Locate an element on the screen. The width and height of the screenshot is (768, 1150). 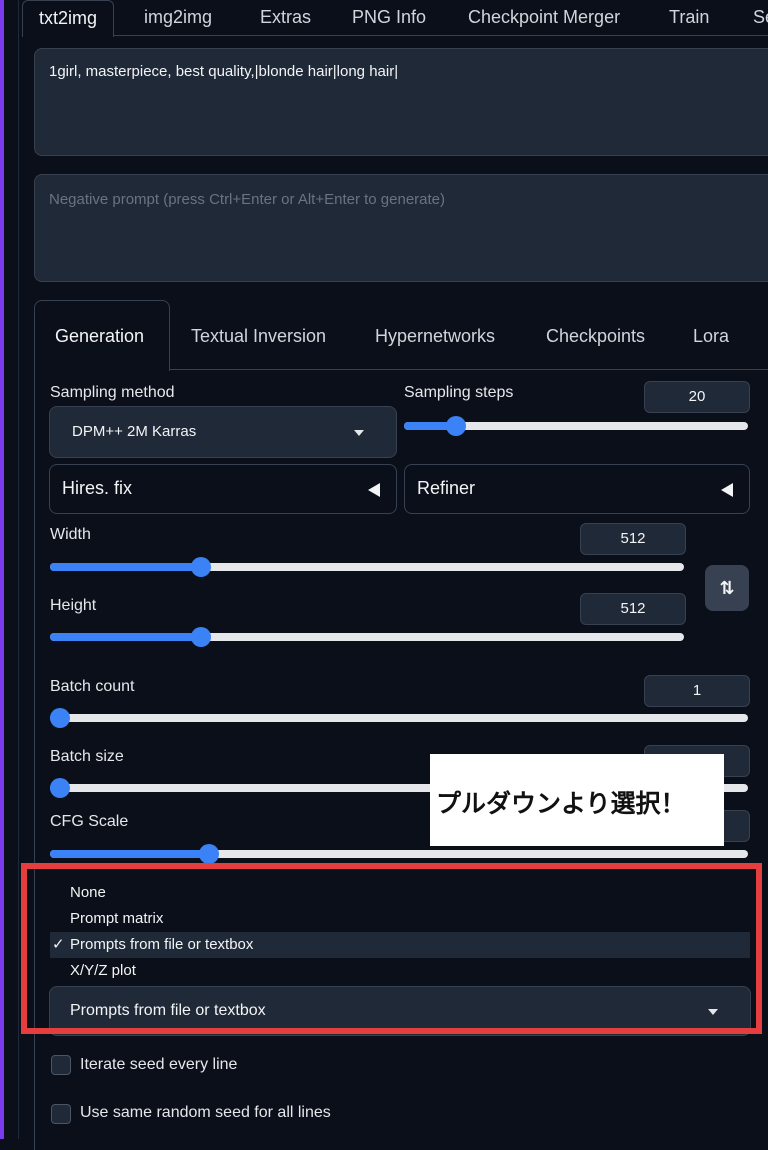
batch-count-input: 1 is located at coordinates (697, 691).